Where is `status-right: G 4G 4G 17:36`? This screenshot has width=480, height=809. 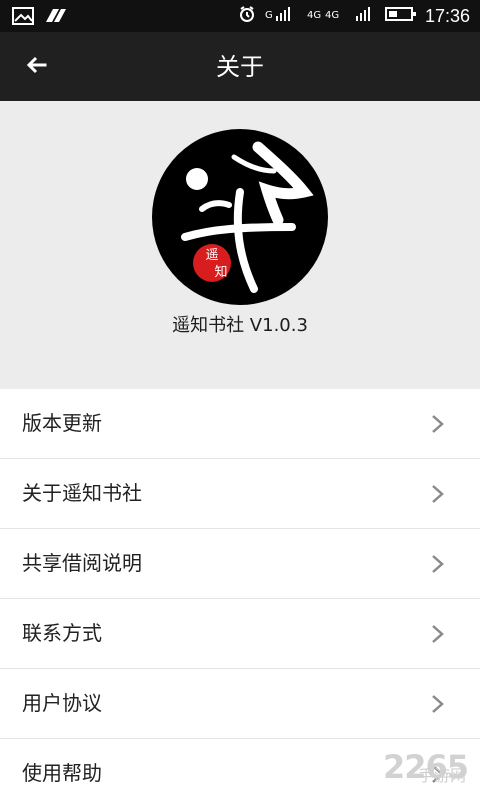
status-right: G 4G 4G 17:36 is located at coordinates (353, 16).